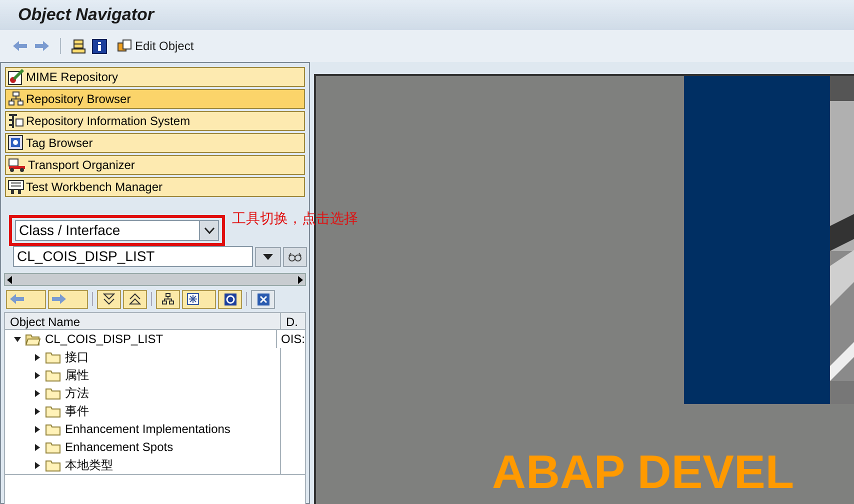  Describe the element at coordinates (155, 46) in the screenshot. I see `edit-object-button: Edit Object` at that location.